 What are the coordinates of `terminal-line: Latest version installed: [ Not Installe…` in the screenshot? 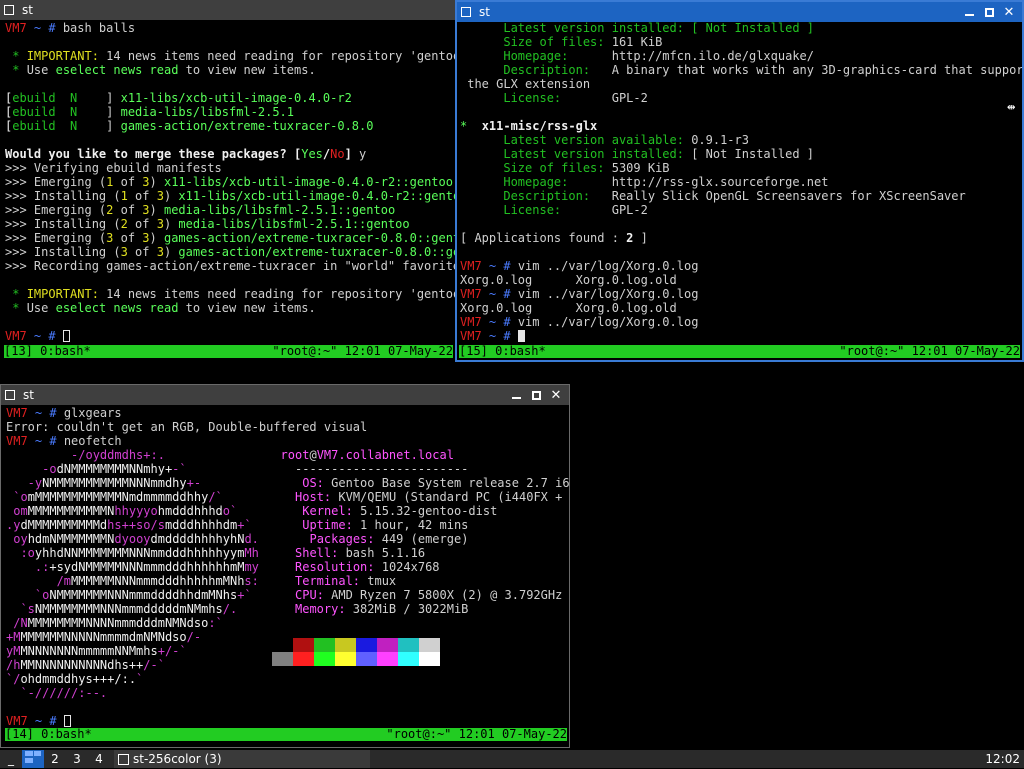 It's located at (741, 28).